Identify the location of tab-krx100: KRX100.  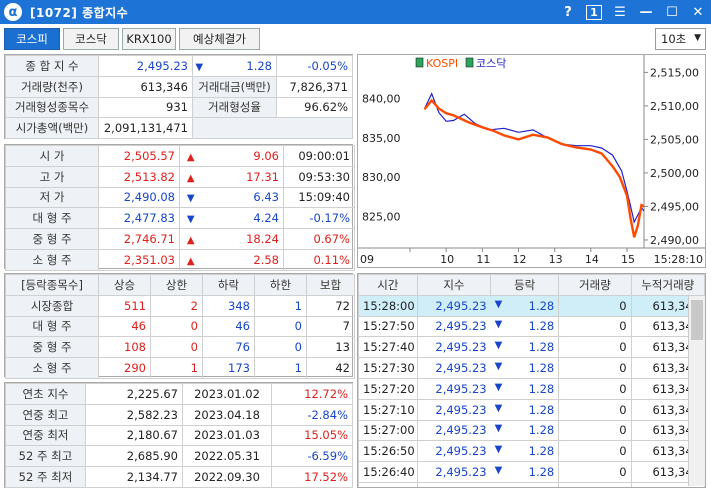
(149, 39).